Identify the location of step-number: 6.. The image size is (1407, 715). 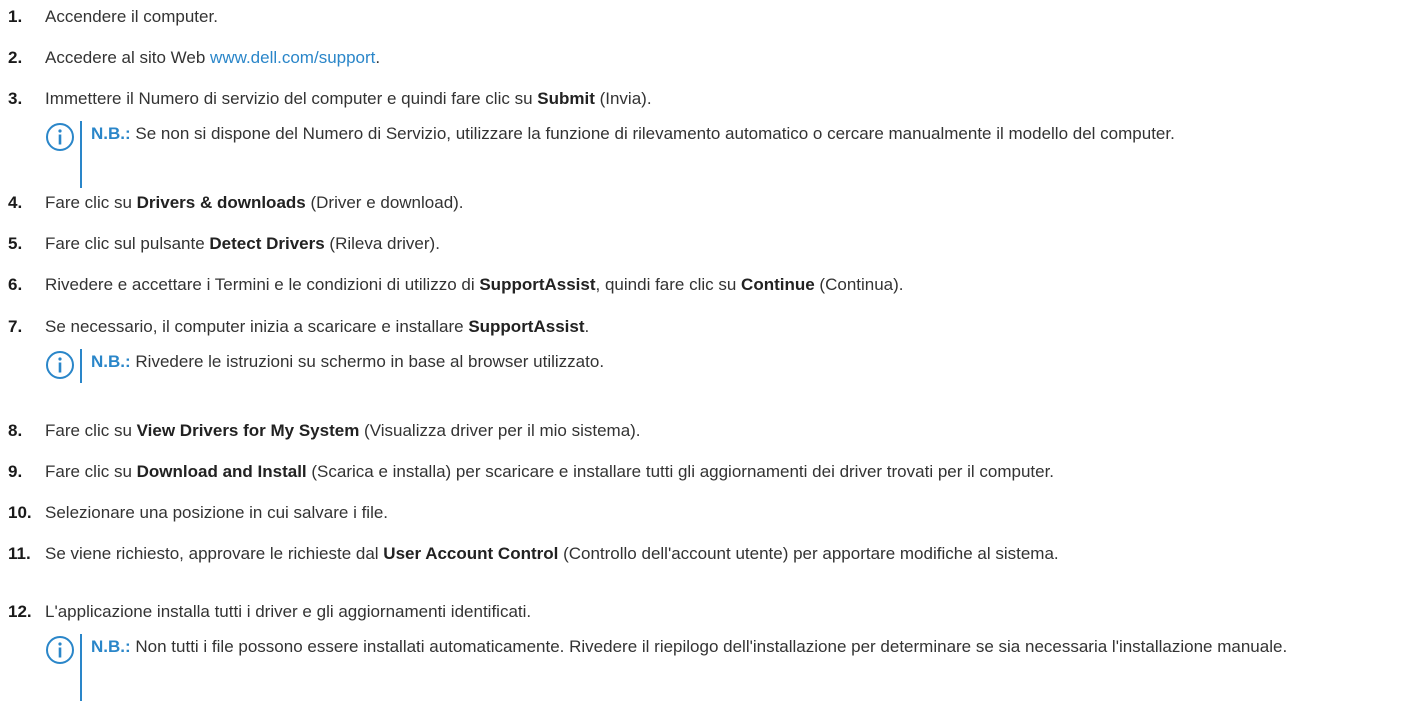
(15, 284).